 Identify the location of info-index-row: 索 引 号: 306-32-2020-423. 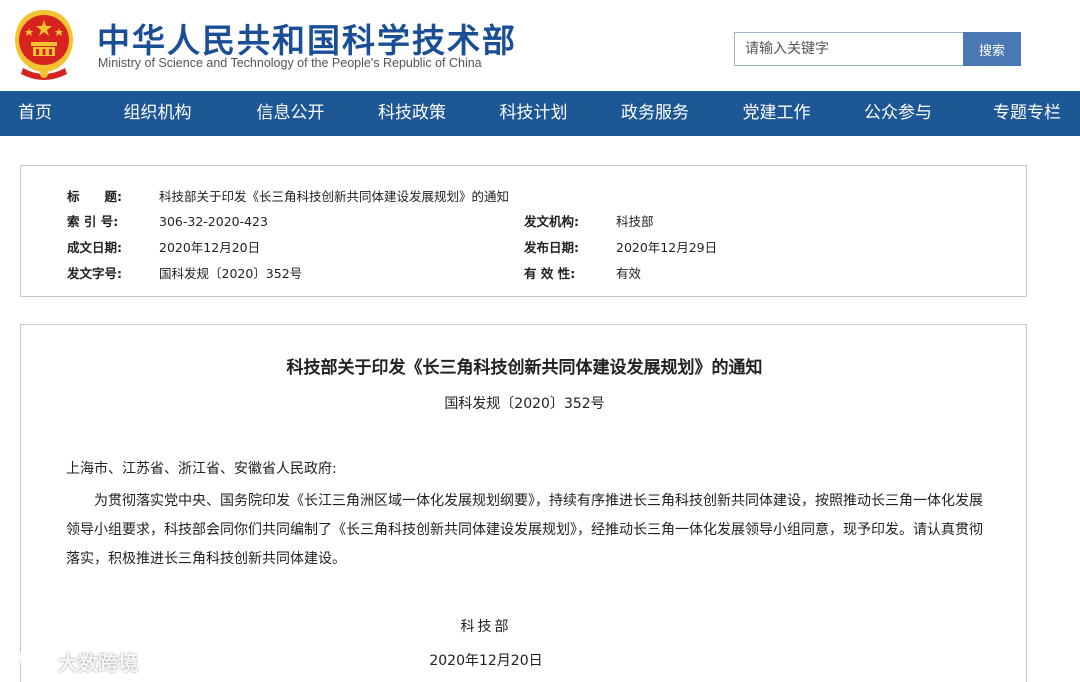
(167, 220).